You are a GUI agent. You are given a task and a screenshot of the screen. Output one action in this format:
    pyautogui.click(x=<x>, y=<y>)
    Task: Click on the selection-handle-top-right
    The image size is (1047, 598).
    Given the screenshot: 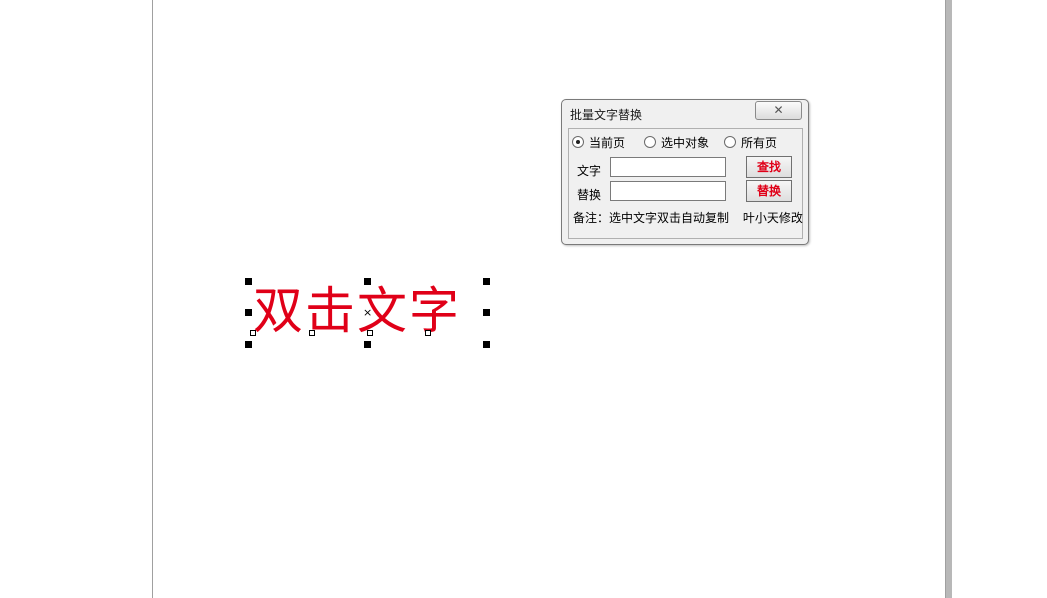 What is the action you would take?
    pyautogui.click(x=486, y=281)
    